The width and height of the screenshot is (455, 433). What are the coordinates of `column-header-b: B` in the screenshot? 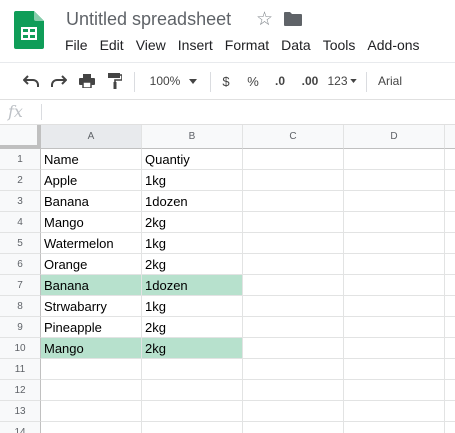 It's located at (192, 137).